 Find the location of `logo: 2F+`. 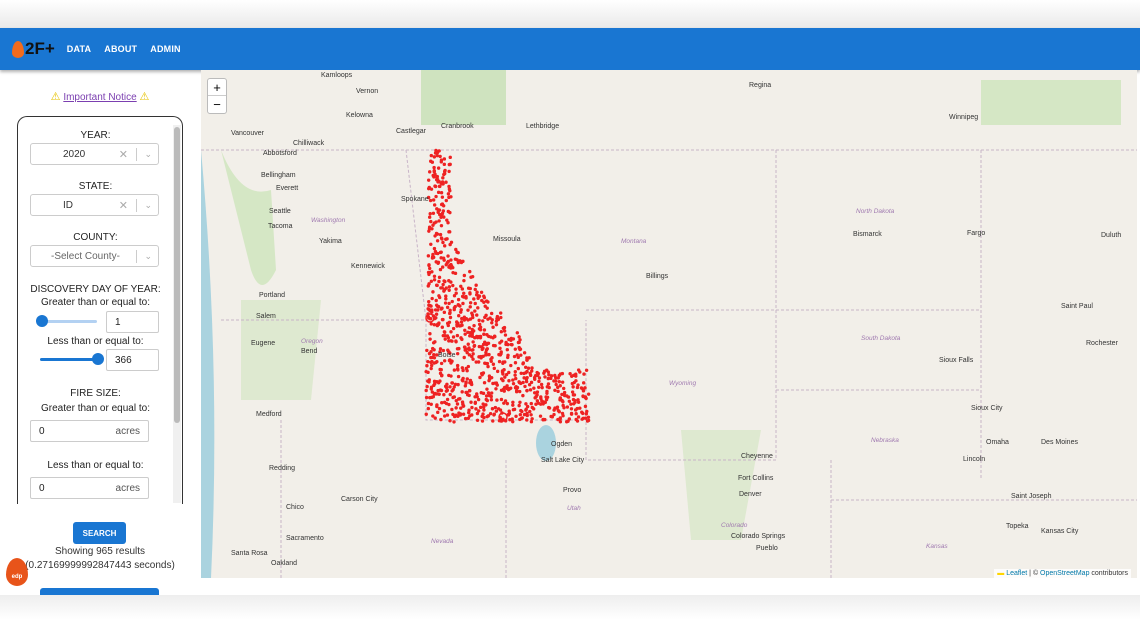

logo: 2F+ is located at coordinates (33, 49).